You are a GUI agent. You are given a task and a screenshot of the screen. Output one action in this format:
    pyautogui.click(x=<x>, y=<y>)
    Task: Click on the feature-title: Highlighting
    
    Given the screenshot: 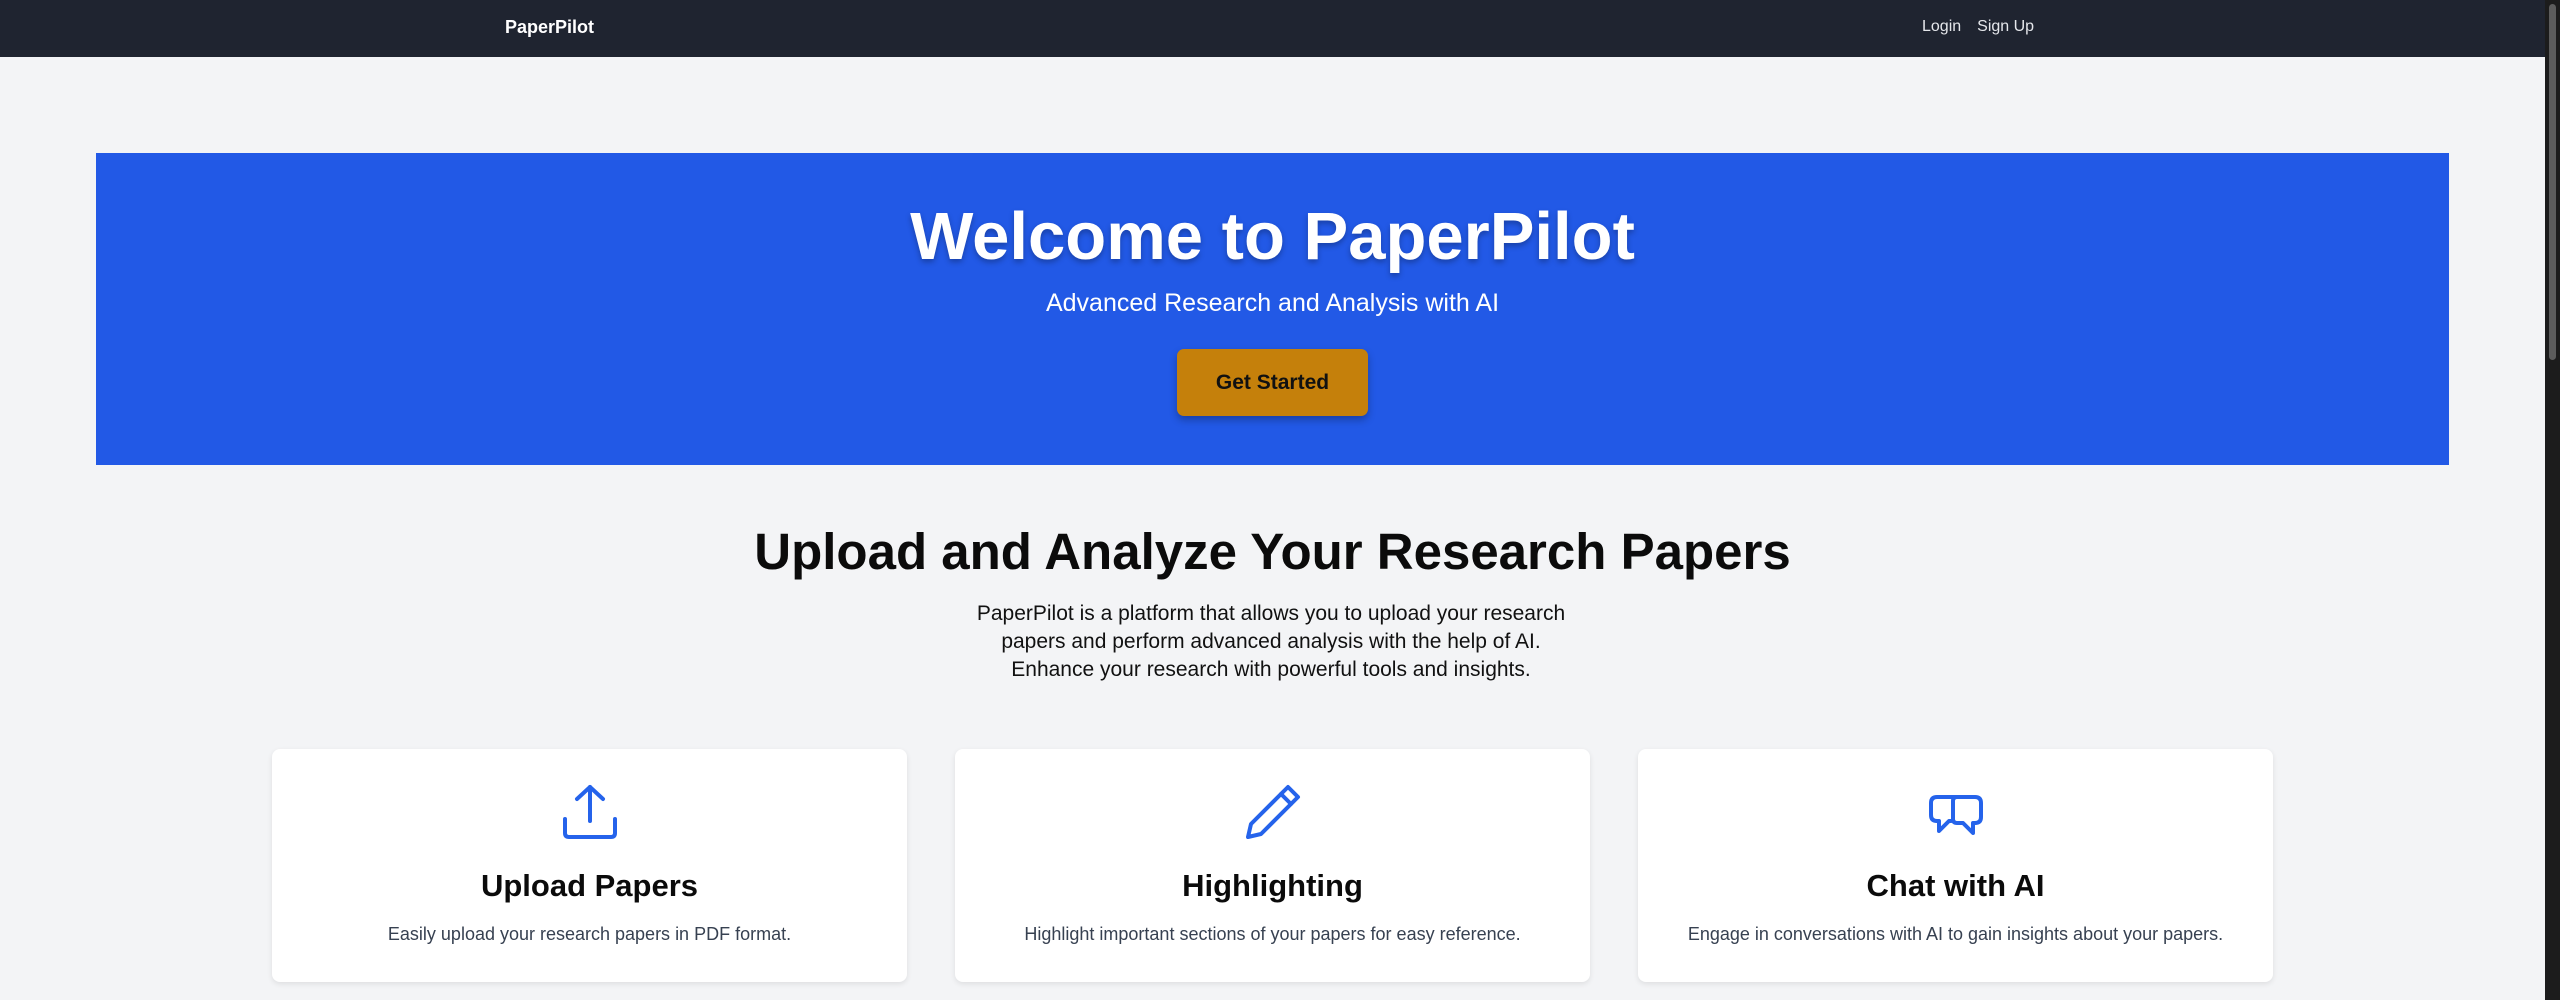 What is the action you would take?
    pyautogui.click(x=1272, y=885)
    